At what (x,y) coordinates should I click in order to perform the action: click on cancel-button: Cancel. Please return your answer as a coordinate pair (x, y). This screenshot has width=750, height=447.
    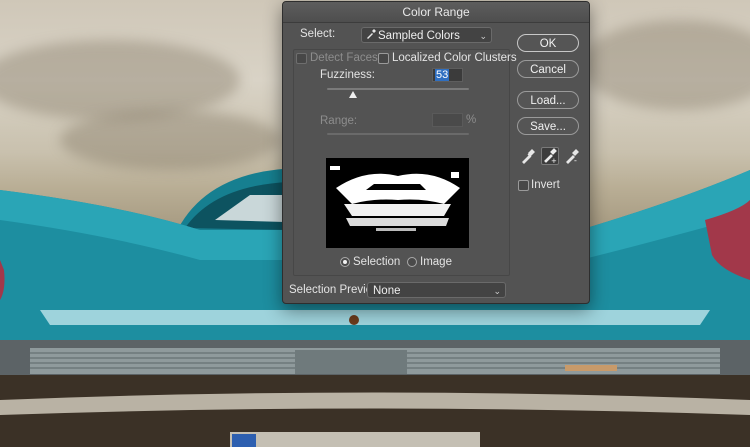
    Looking at the image, I should click on (548, 69).